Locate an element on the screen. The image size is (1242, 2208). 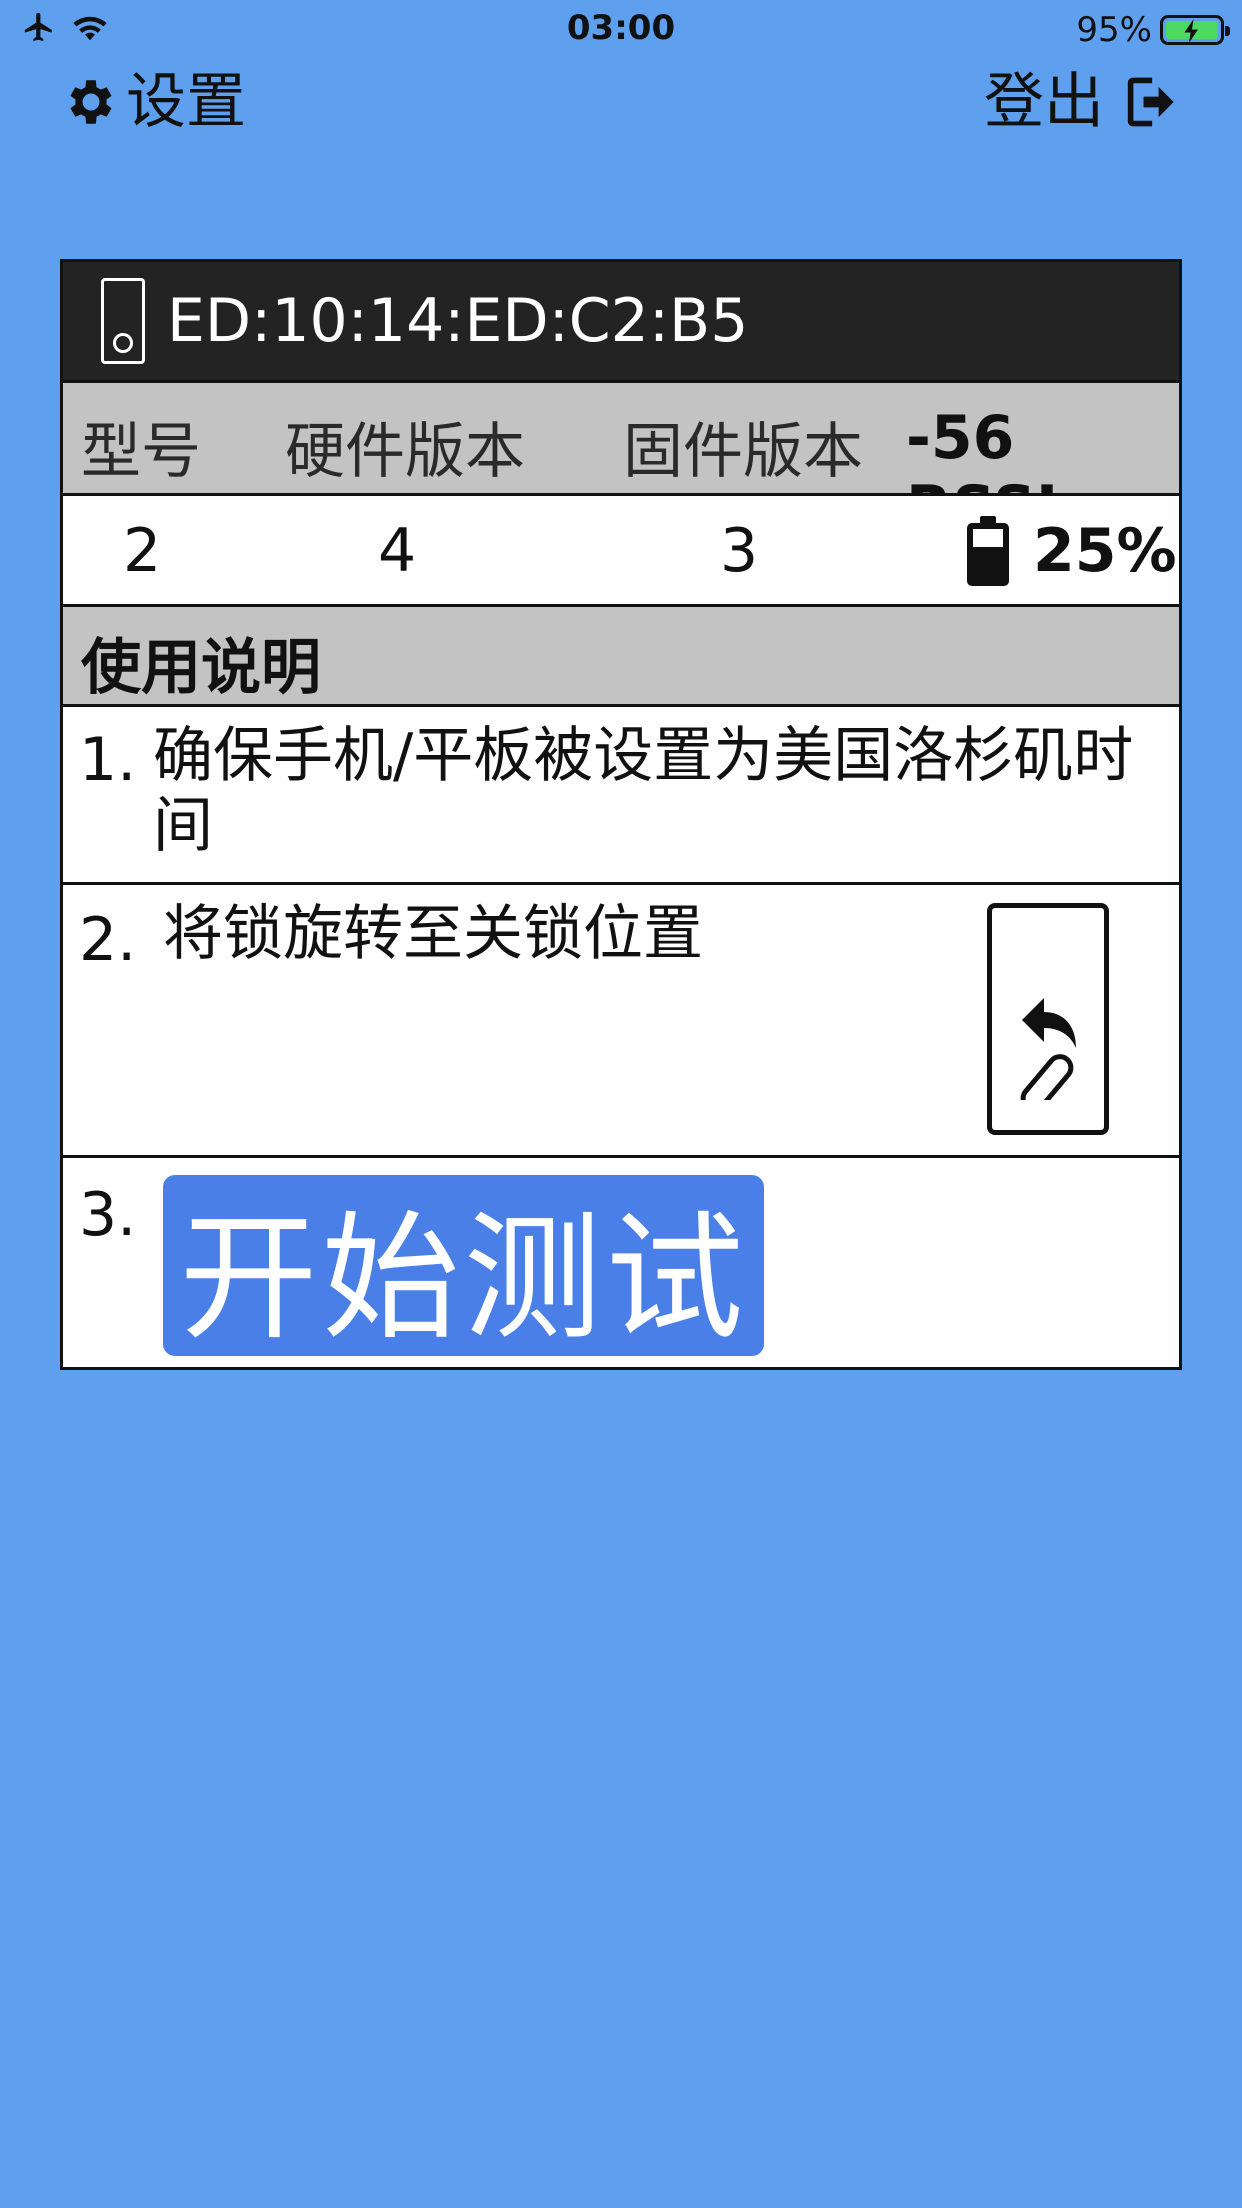
status-right: 95% is located at coordinates (1153, 30).